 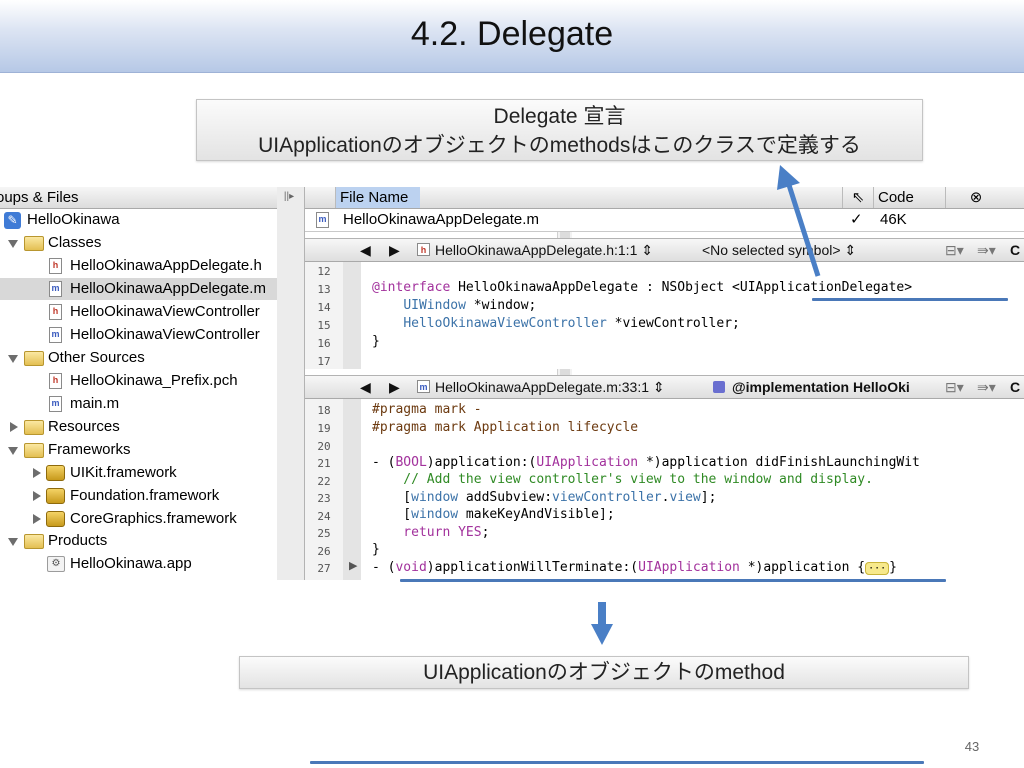 What do you see at coordinates (604, 672) in the screenshot?
I see `method-callout: UIApplicationのオブジェクトのmethod` at bounding box center [604, 672].